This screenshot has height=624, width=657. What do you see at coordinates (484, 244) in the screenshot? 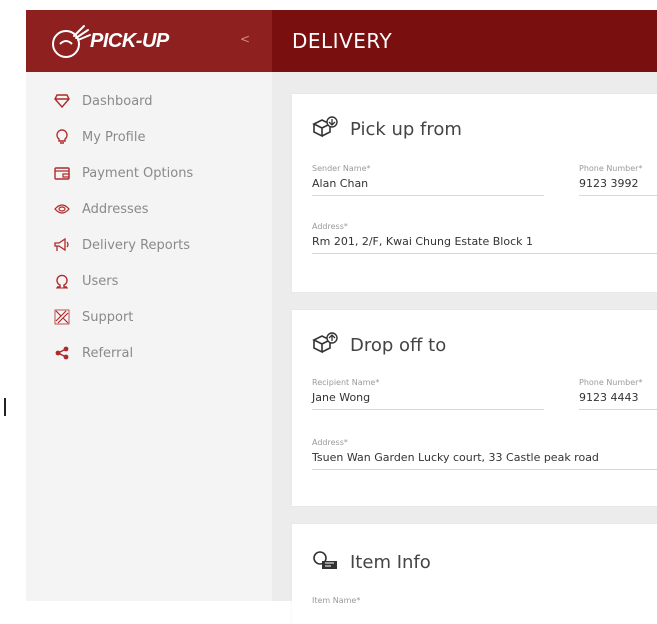
I see `pickup-address-value: Rm 201, 2/F, Kwai Chung Estate Block 1` at bounding box center [484, 244].